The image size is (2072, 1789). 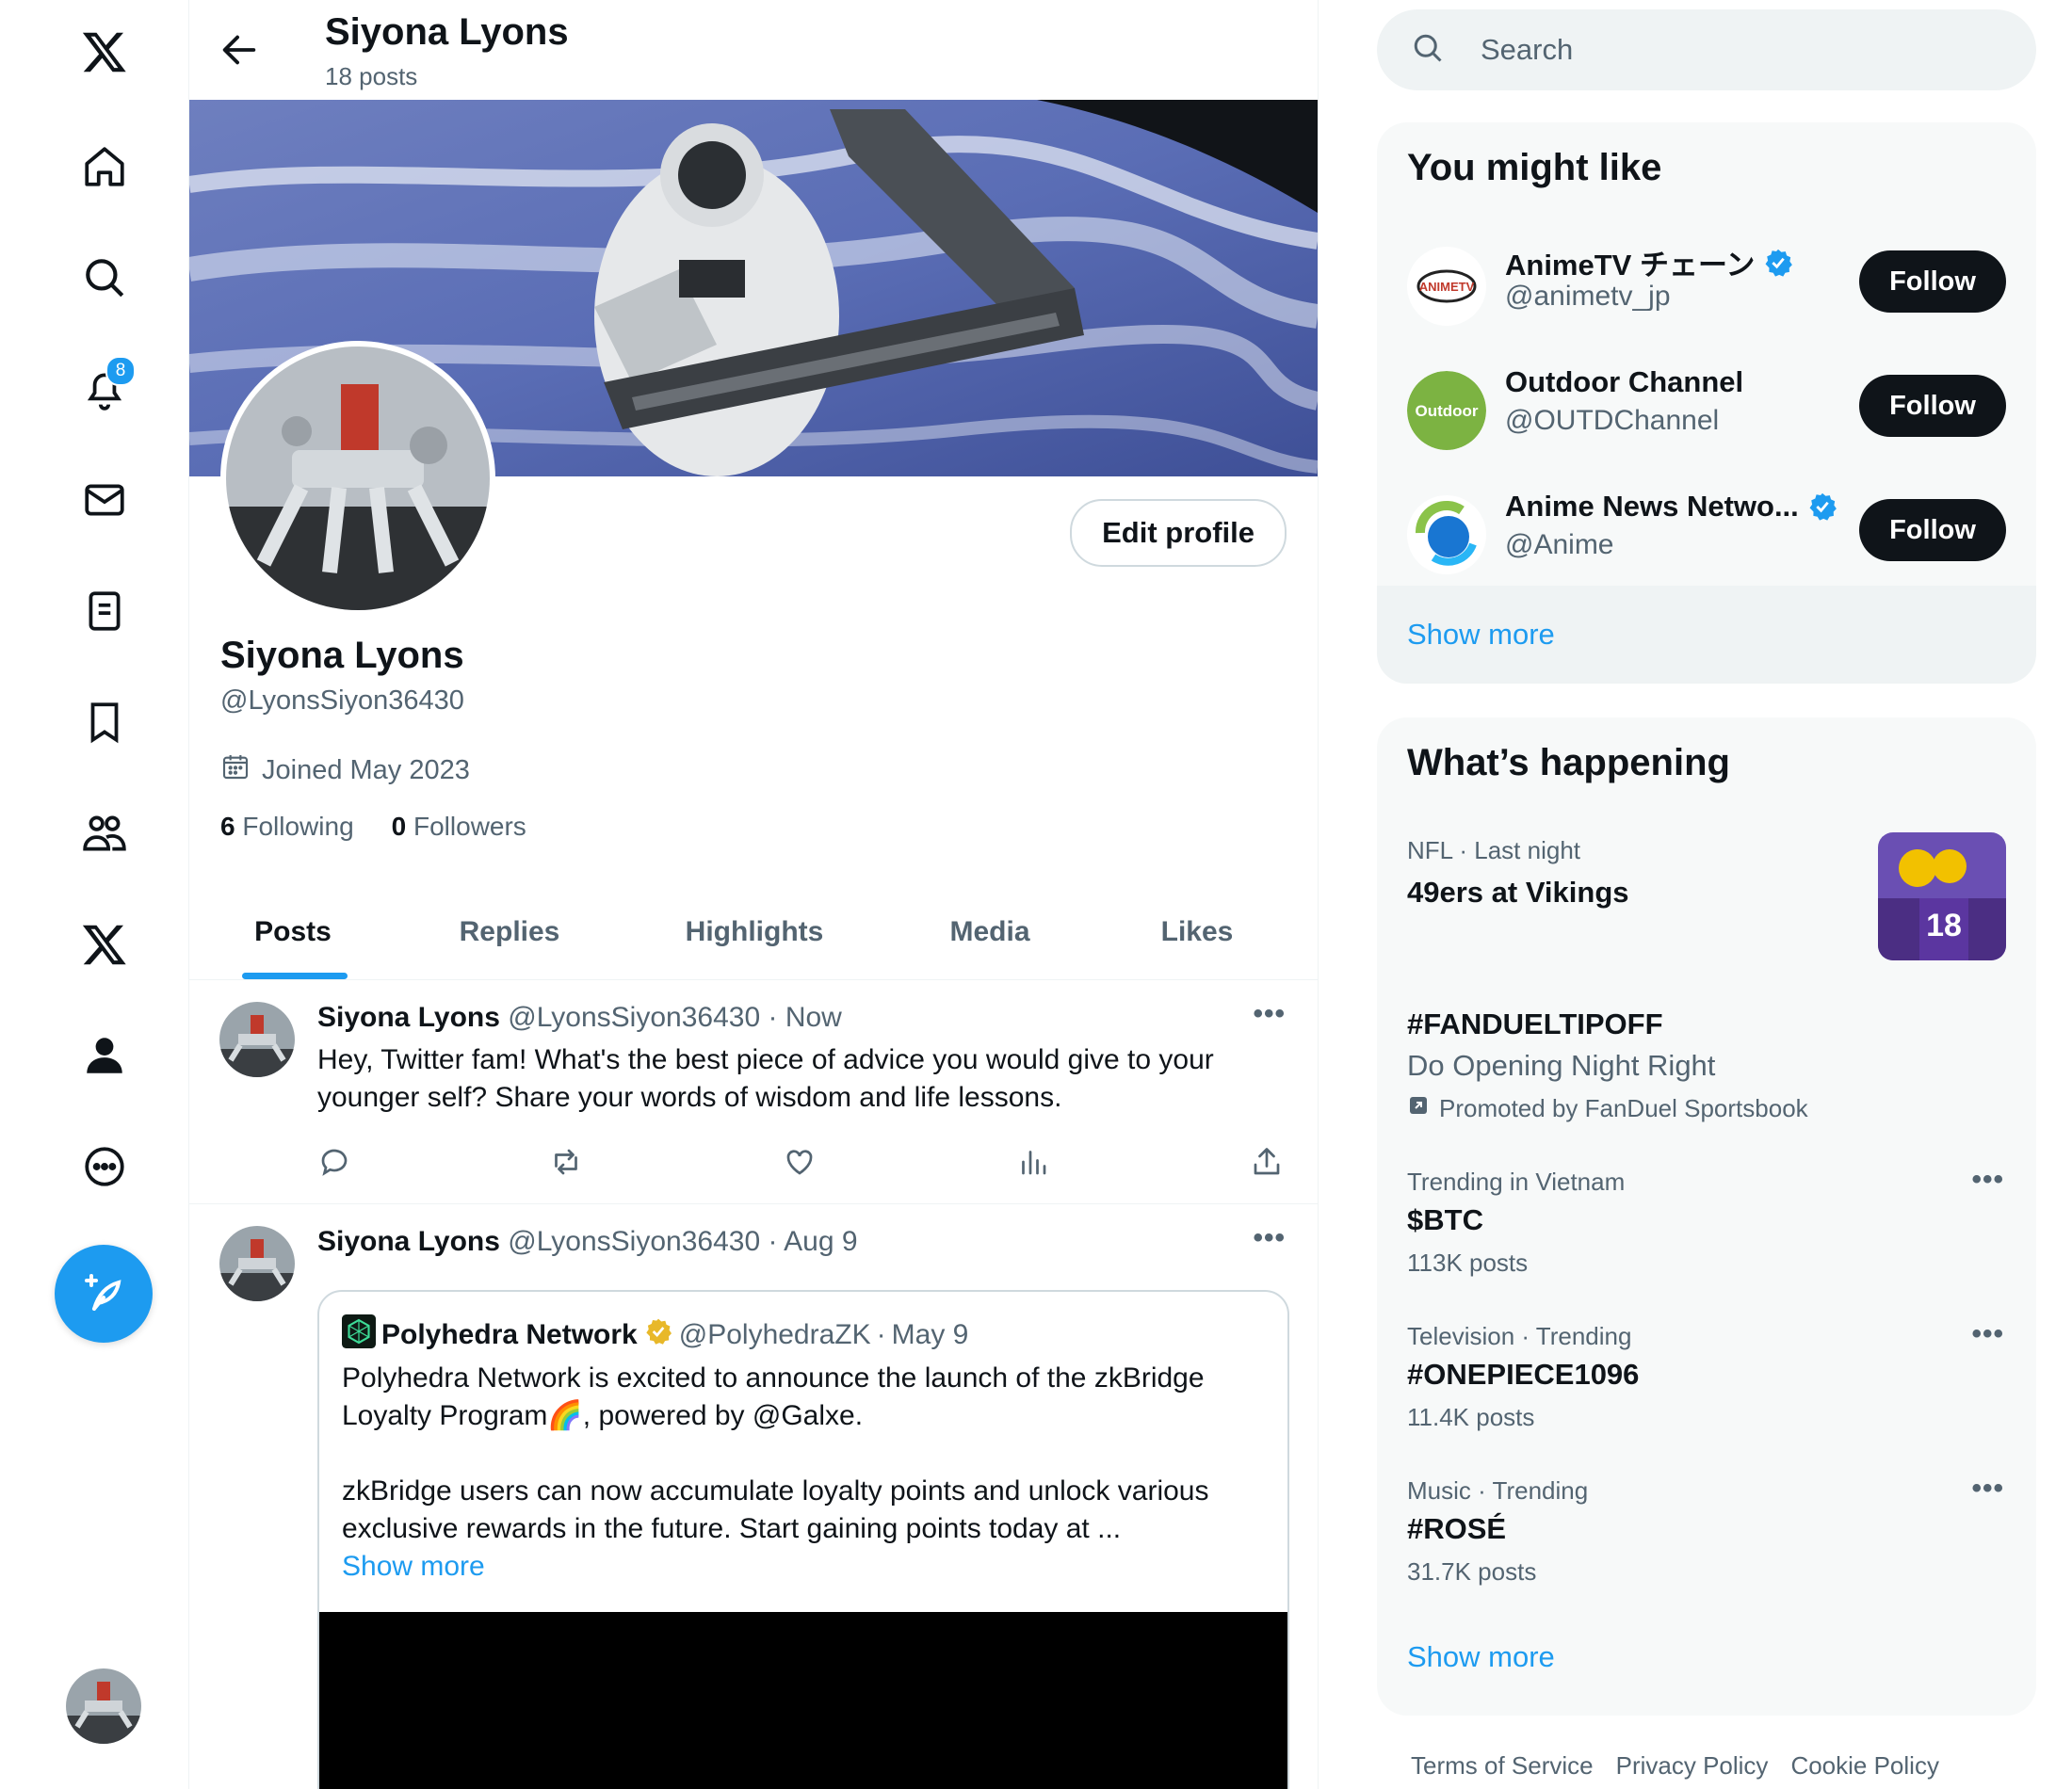 What do you see at coordinates (1612, 420) in the screenshot?
I see `suggestion-handle: @OUTDChannel` at bounding box center [1612, 420].